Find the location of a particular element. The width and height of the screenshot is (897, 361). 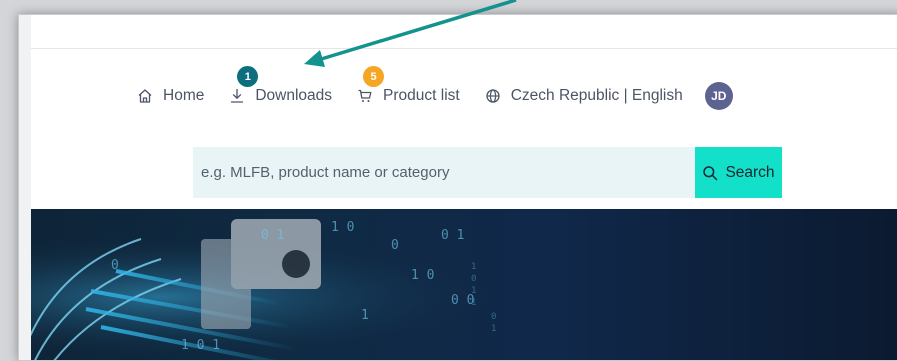

search-bar: Search is located at coordinates (487, 172).